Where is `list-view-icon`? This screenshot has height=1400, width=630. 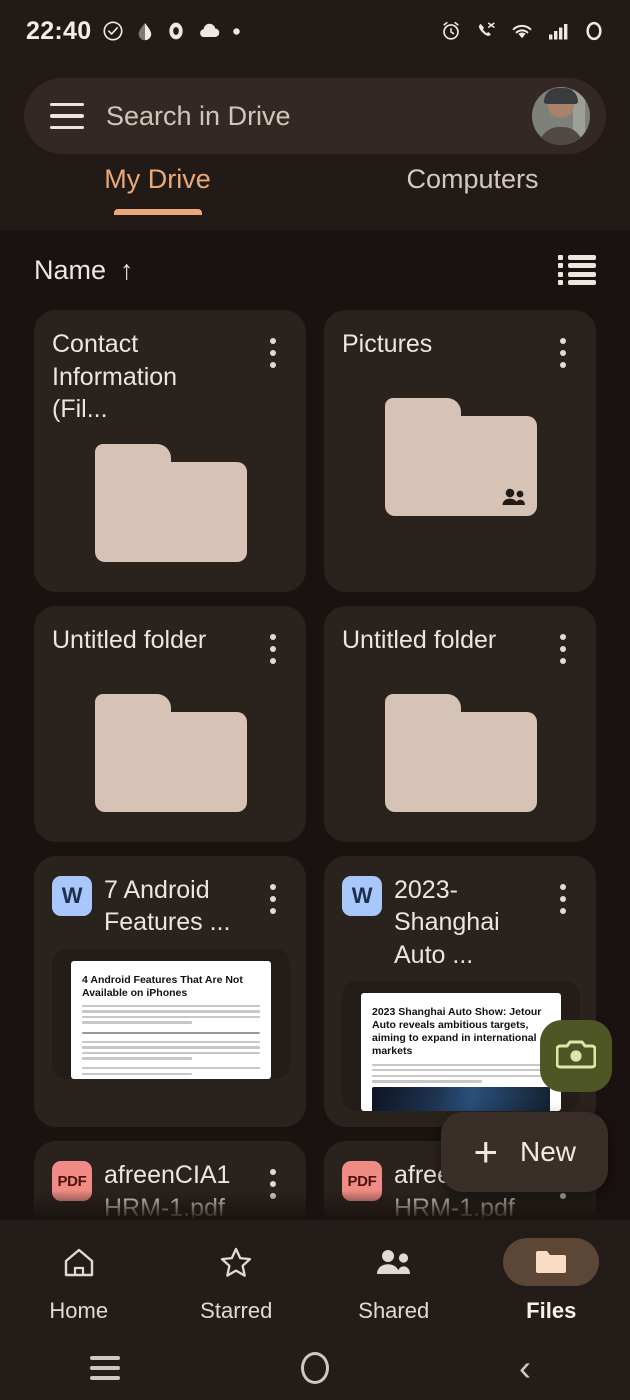
list-view-icon is located at coordinates (577, 270).